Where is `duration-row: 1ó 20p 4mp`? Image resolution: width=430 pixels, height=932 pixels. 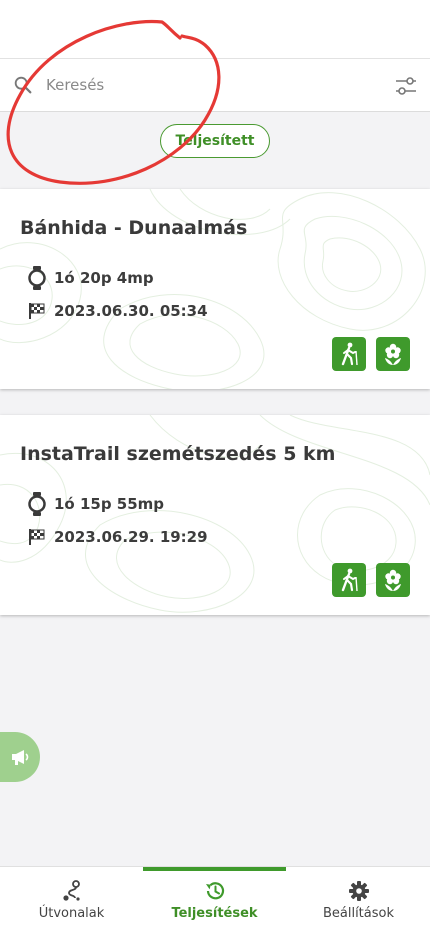 duration-row: 1ó 20p 4mp is located at coordinates (90, 278).